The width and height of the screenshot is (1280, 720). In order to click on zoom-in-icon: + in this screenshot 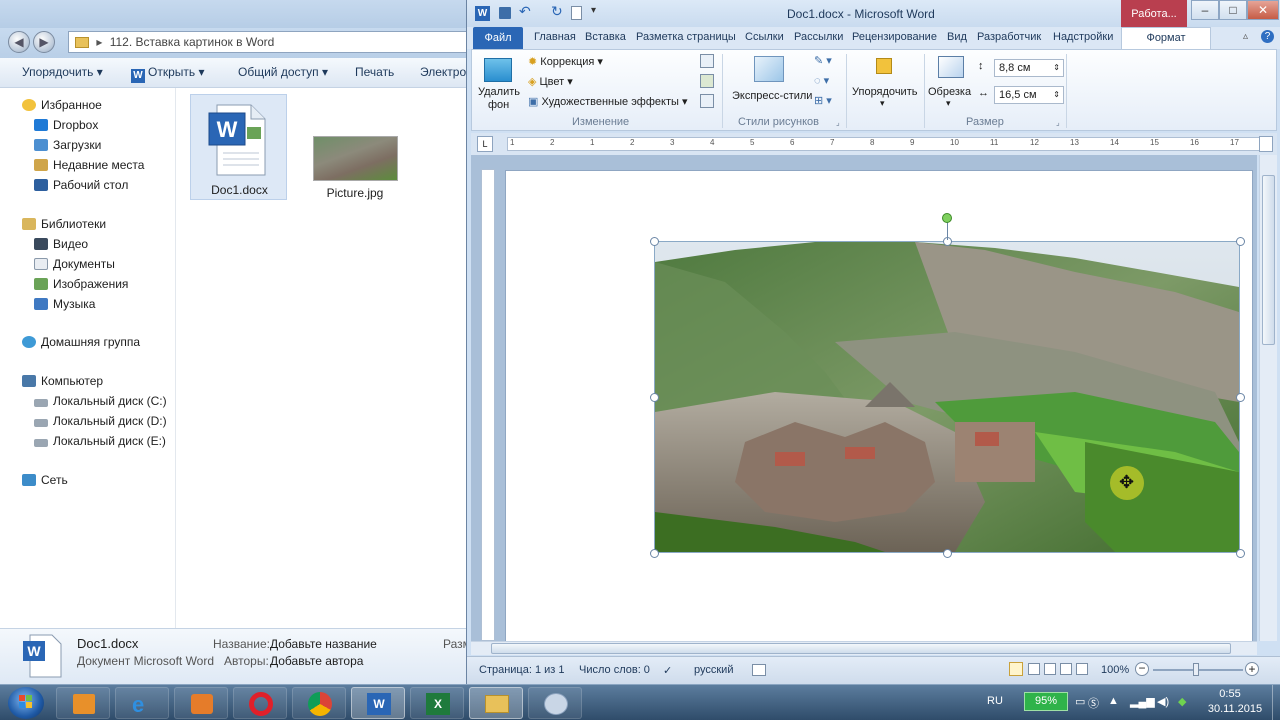, I will do `click(1252, 669)`.